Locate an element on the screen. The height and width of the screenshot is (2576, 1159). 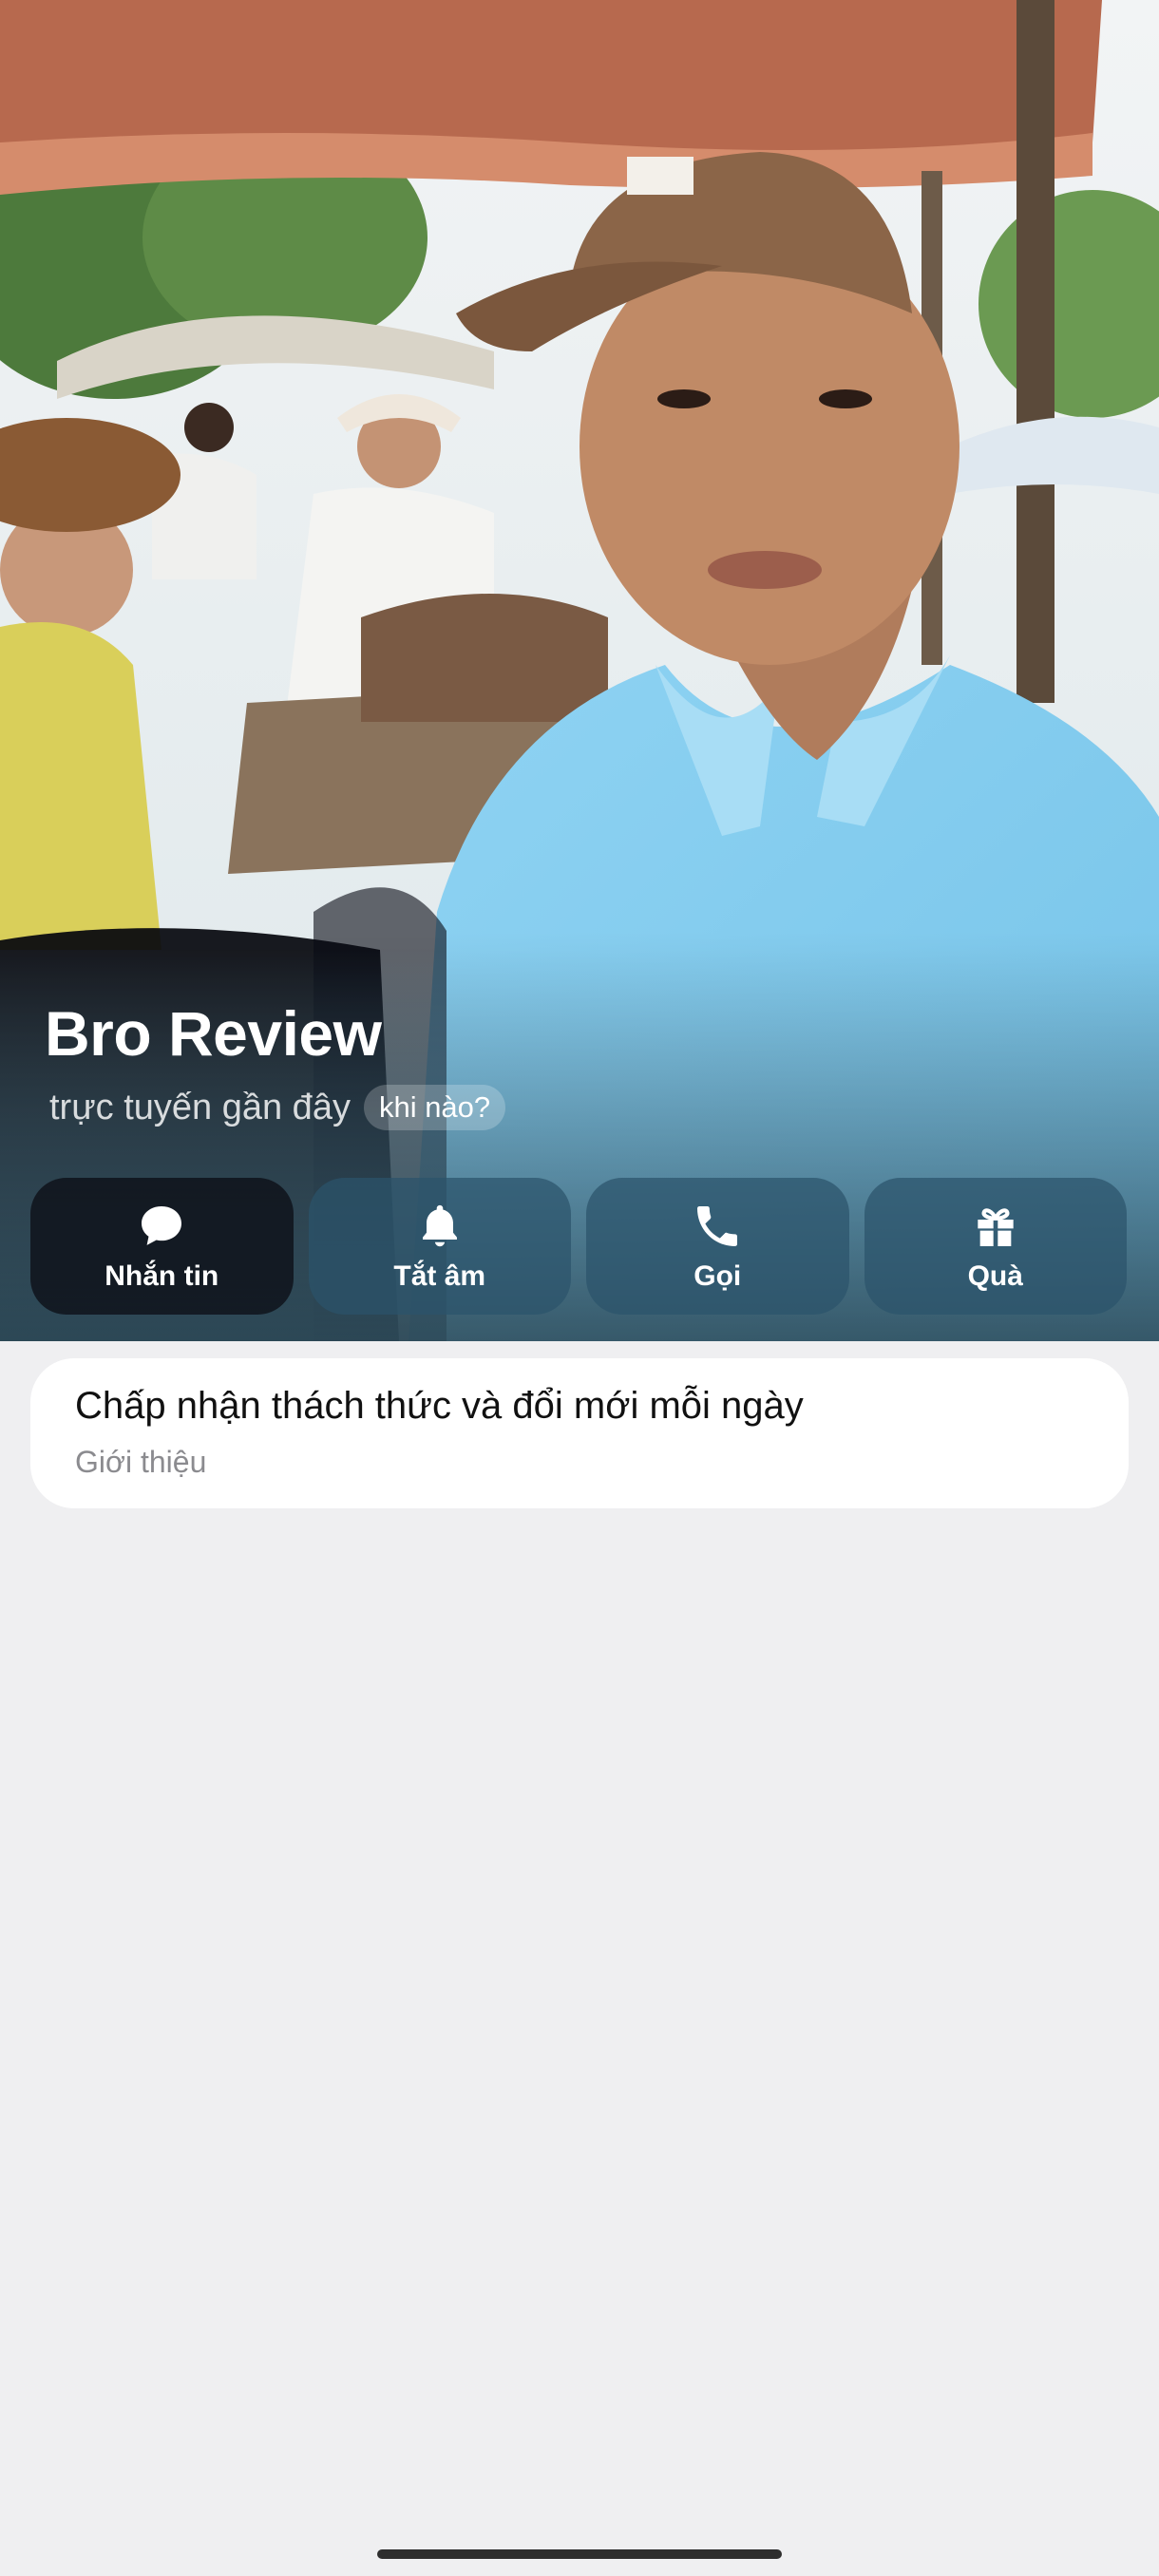
last-seen-text: trực tuyến gần đây is located at coordinates (200, 1107).